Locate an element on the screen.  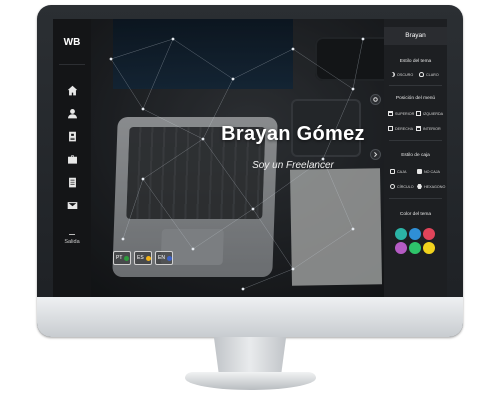
nav-item-about is located at coordinates (72, 113).